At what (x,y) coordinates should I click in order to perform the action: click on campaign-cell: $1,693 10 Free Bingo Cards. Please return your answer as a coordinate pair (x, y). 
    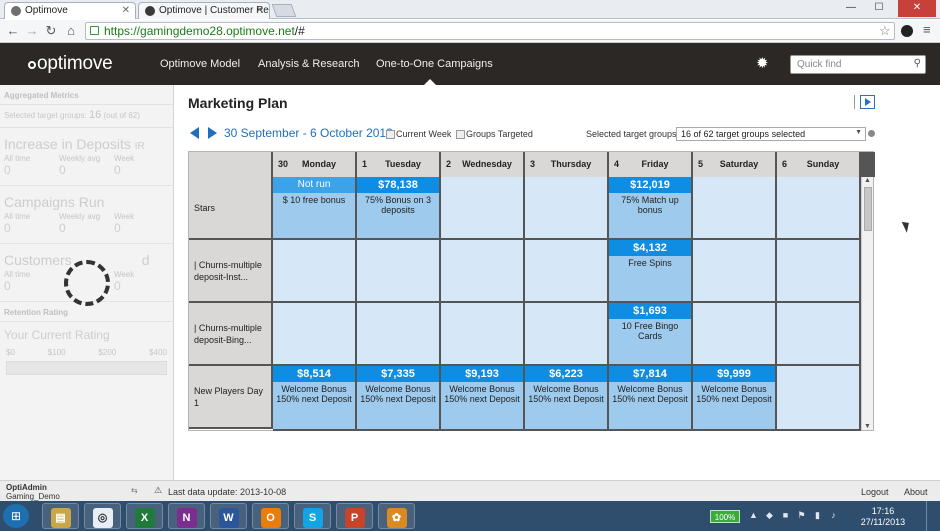
    Looking at the image, I should click on (651, 334).